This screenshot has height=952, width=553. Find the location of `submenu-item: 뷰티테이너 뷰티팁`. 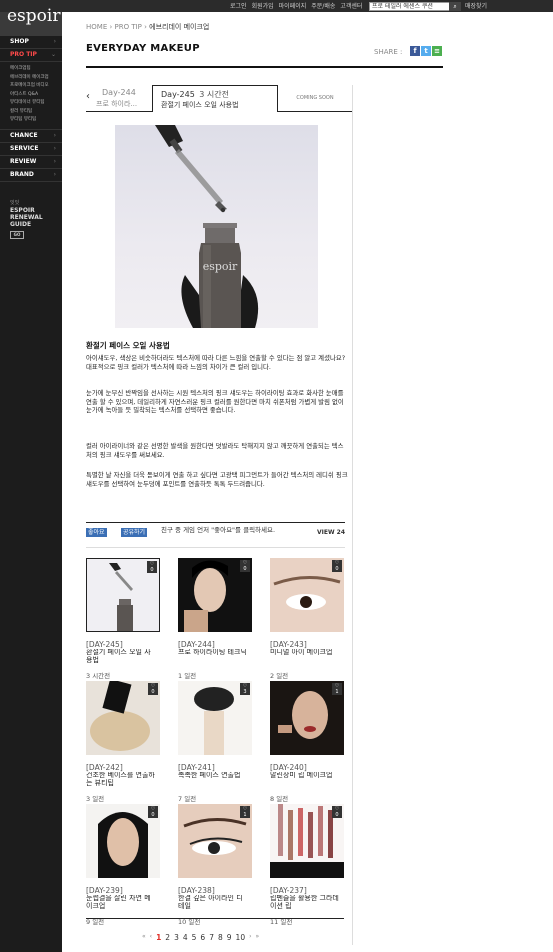

submenu-item: 뷰티테이너 뷰티팁 is located at coordinates (31, 103).